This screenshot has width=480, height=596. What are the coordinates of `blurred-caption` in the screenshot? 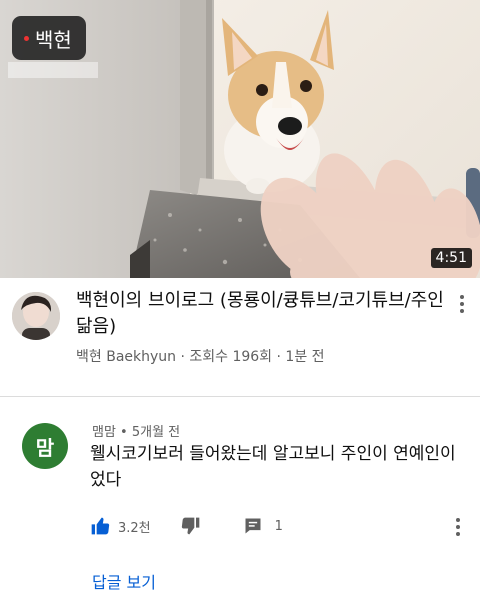 It's located at (53, 70).